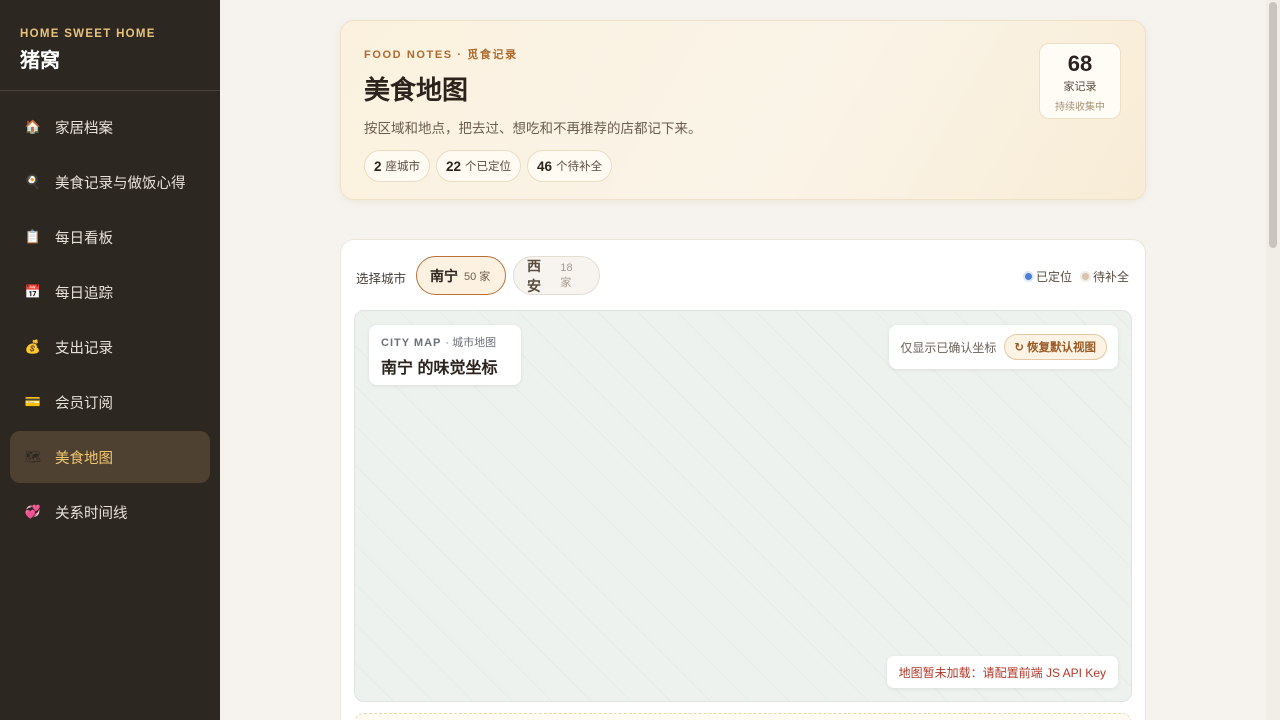 Image resolution: width=1280 pixels, height=720 pixels. Describe the element at coordinates (948, 347) in the screenshot. I see `filter-label: 仅显示已确认坐标` at that location.